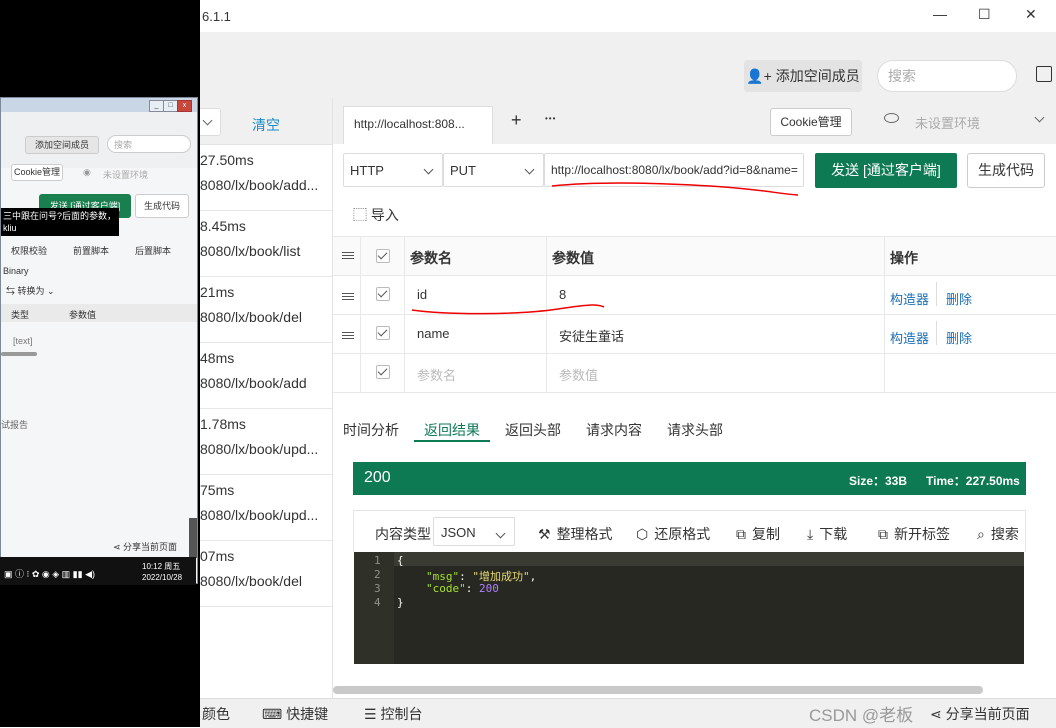 The image size is (1056, 728). Describe the element at coordinates (393, 170) in the screenshot. I see `protocol-select: HTTP` at that location.